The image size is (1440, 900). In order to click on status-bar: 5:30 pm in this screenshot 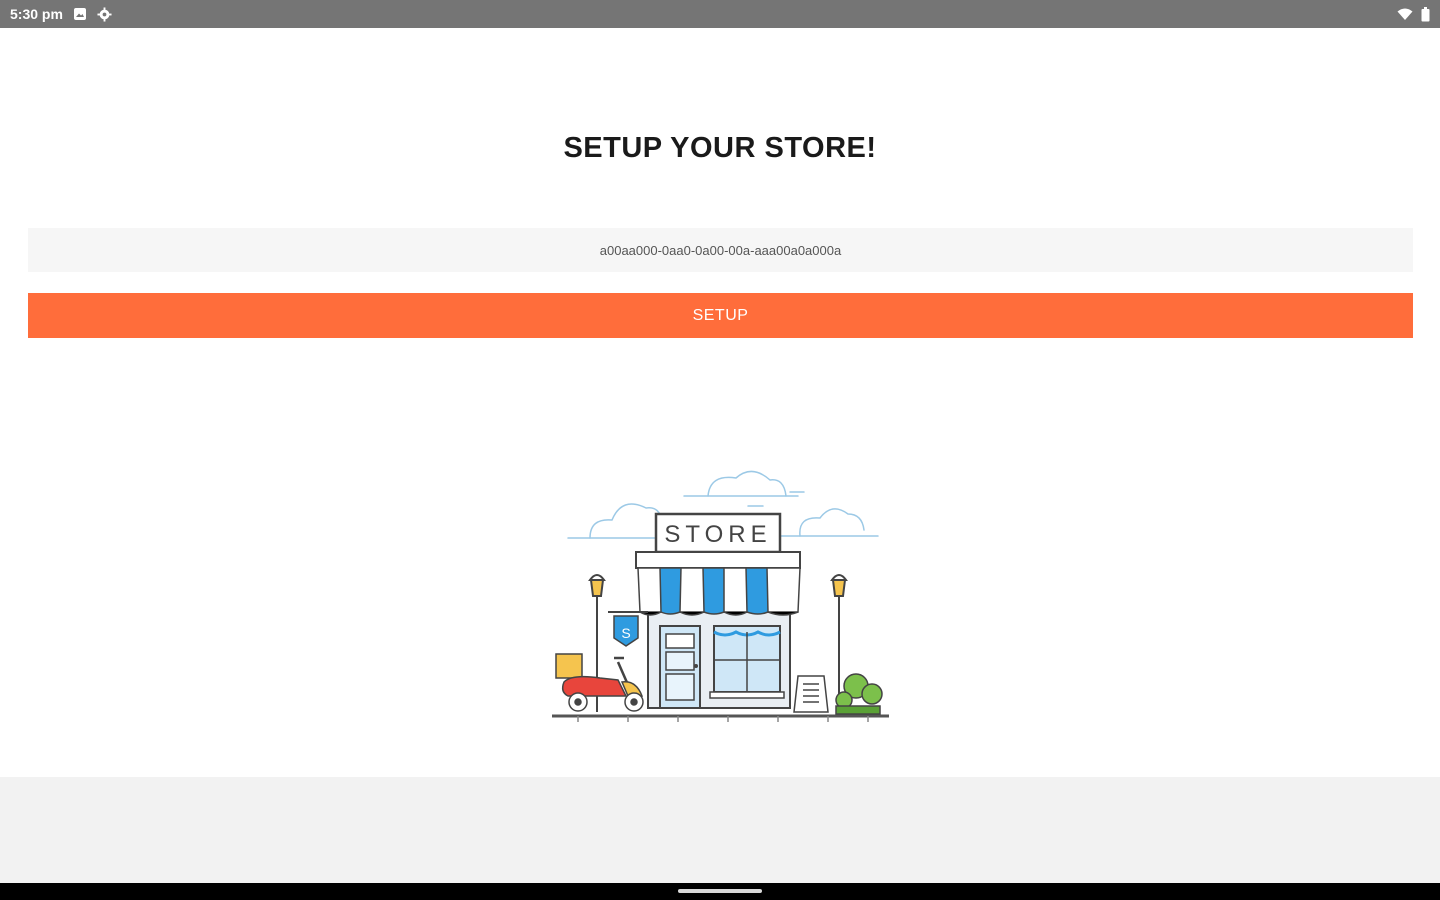, I will do `click(720, 14)`.